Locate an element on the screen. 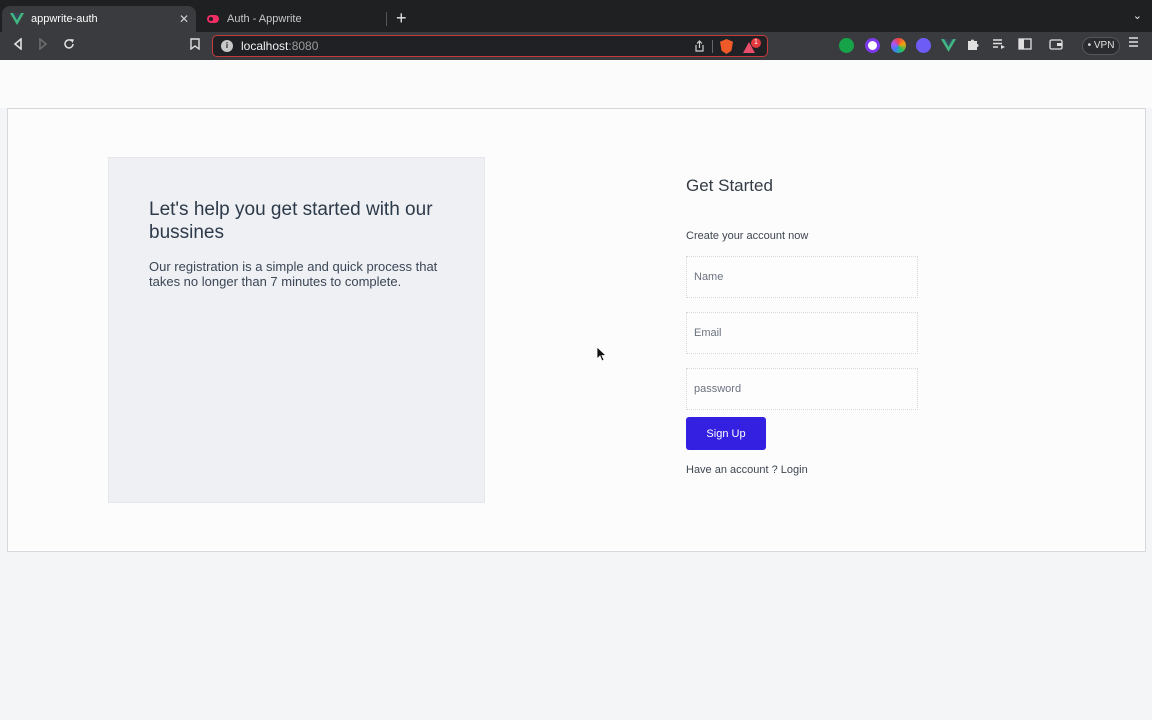 The image size is (1152, 720). brave-shield-icon is located at coordinates (726, 46).